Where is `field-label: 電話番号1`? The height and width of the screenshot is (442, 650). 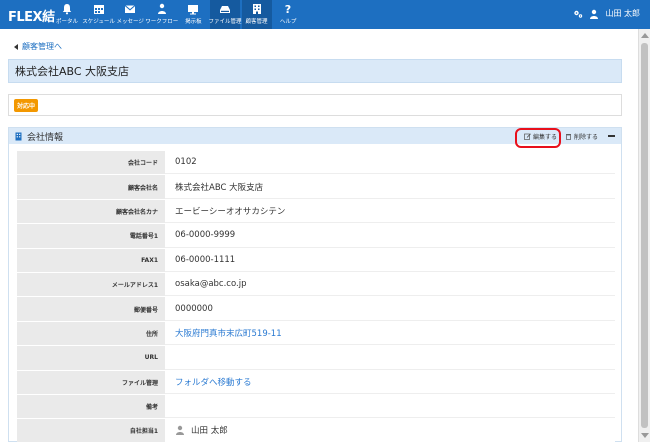
field-label: 電話番号1 is located at coordinates (91, 236).